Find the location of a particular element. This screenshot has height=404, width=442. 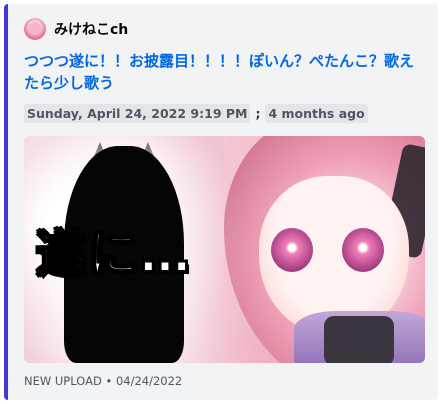

thumbnail-eye-right is located at coordinates (363, 250).